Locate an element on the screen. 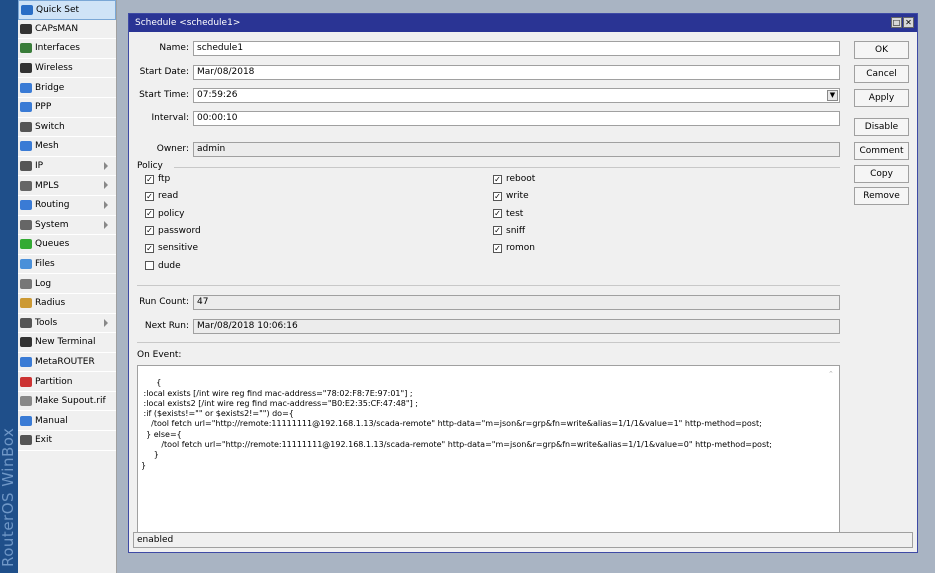  sidebar-item-quick-set: Quick Set is located at coordinates (67, 10).